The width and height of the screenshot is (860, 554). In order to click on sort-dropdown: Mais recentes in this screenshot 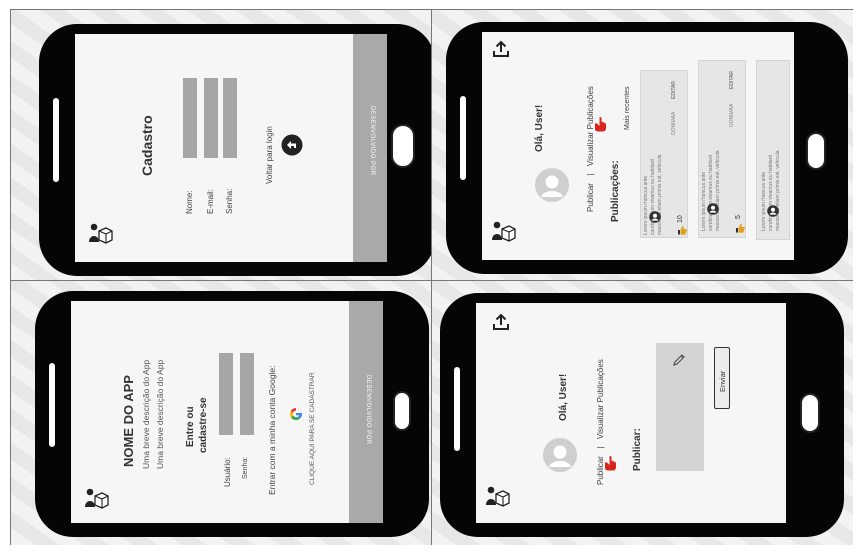, I will do `click(627, 108)`.